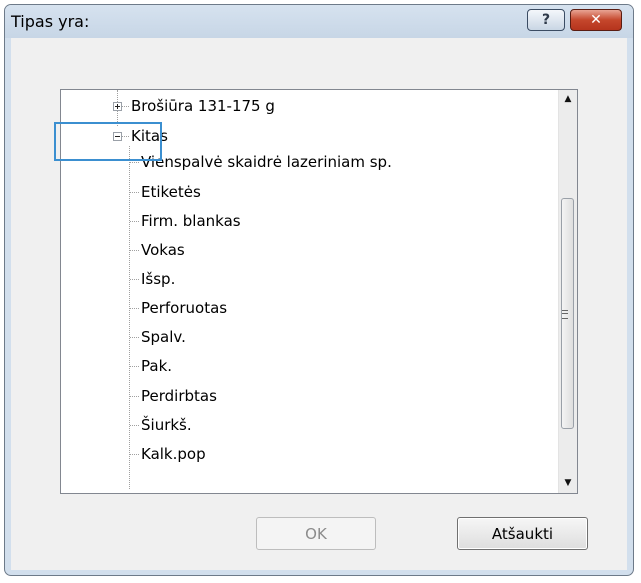 The width and height of the screenshot is (641, 583). I want to click on tree-item-child: Perforuotas, so click(184, 308).